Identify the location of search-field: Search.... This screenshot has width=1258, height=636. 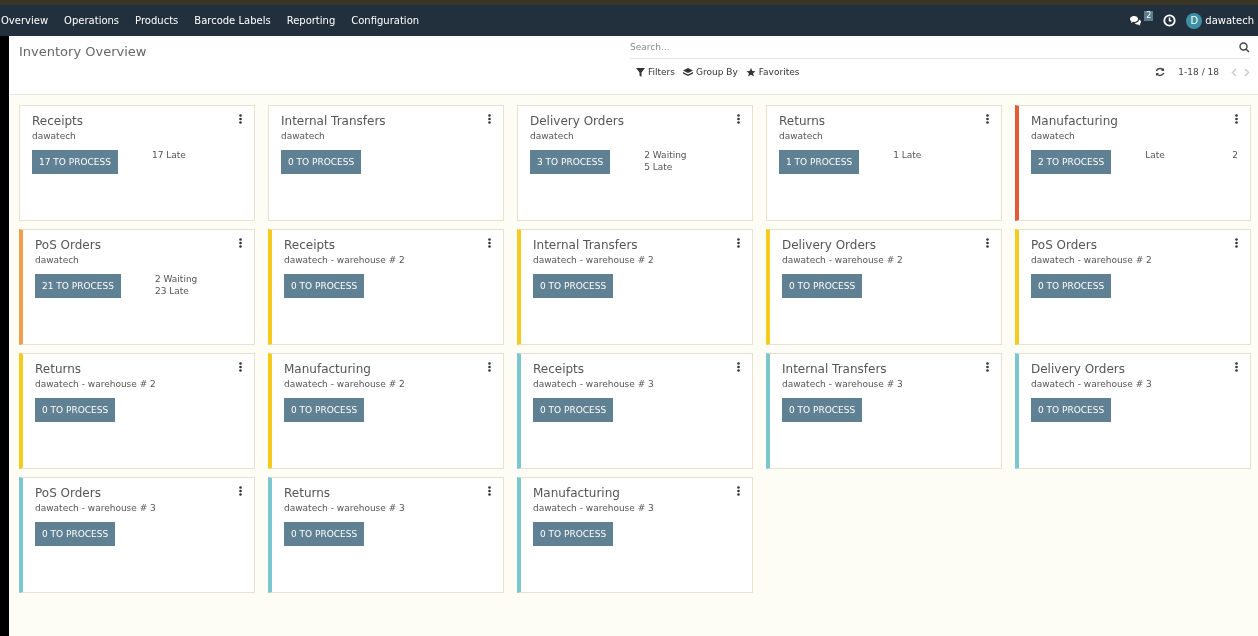
(934, 47).